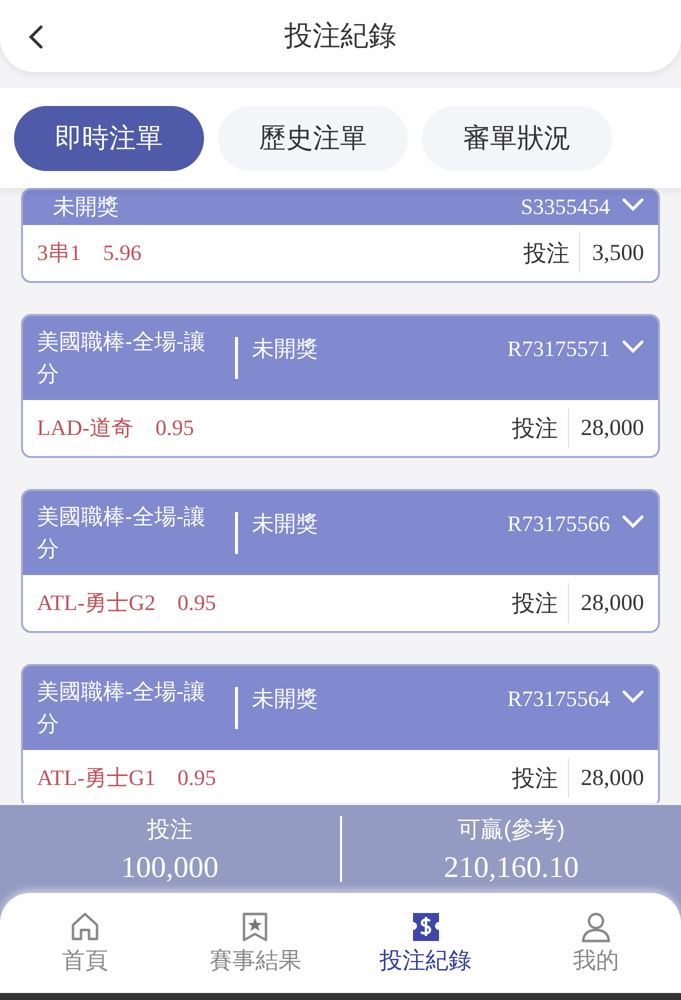 The image size is (681, 1000). What do you see at coordinates (127, 778) in the screenshot?
I see `bet-selection: ATL-勇士G1 0.95` at bounding box center [127, 778].